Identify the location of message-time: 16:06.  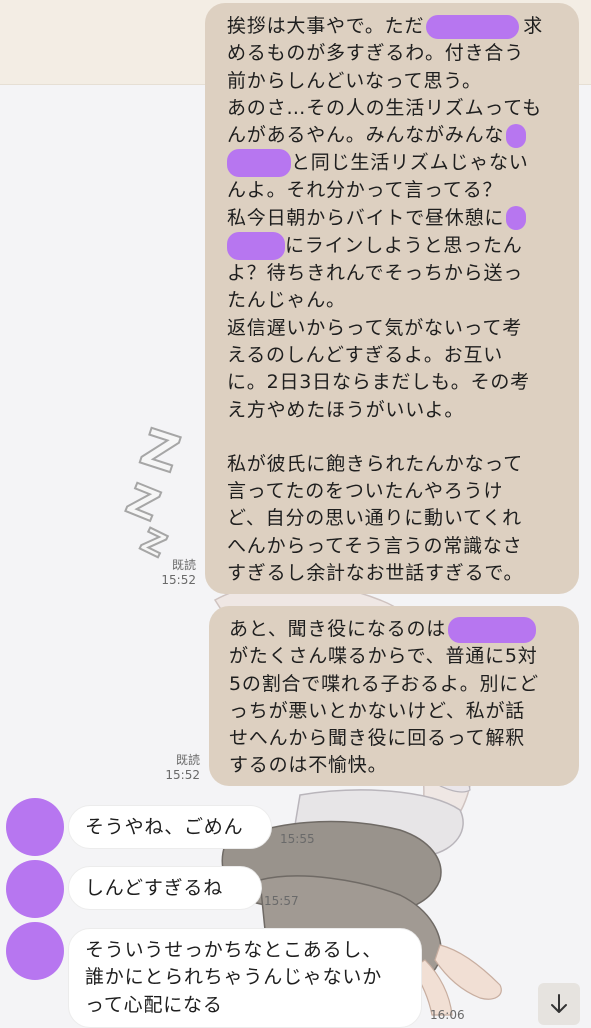
(447, 1015).